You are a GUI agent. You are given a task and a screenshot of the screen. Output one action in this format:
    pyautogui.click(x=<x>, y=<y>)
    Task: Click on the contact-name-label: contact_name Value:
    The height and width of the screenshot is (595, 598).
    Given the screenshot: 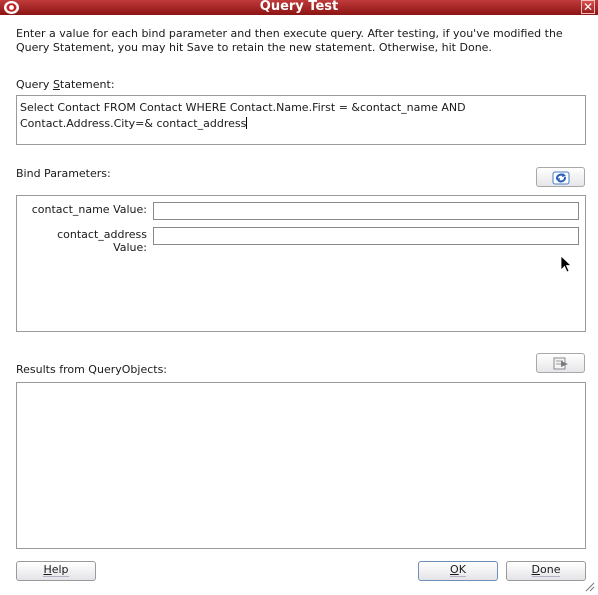 What is the action you would take?
    pyautogui.click(x=89, y=209)
    